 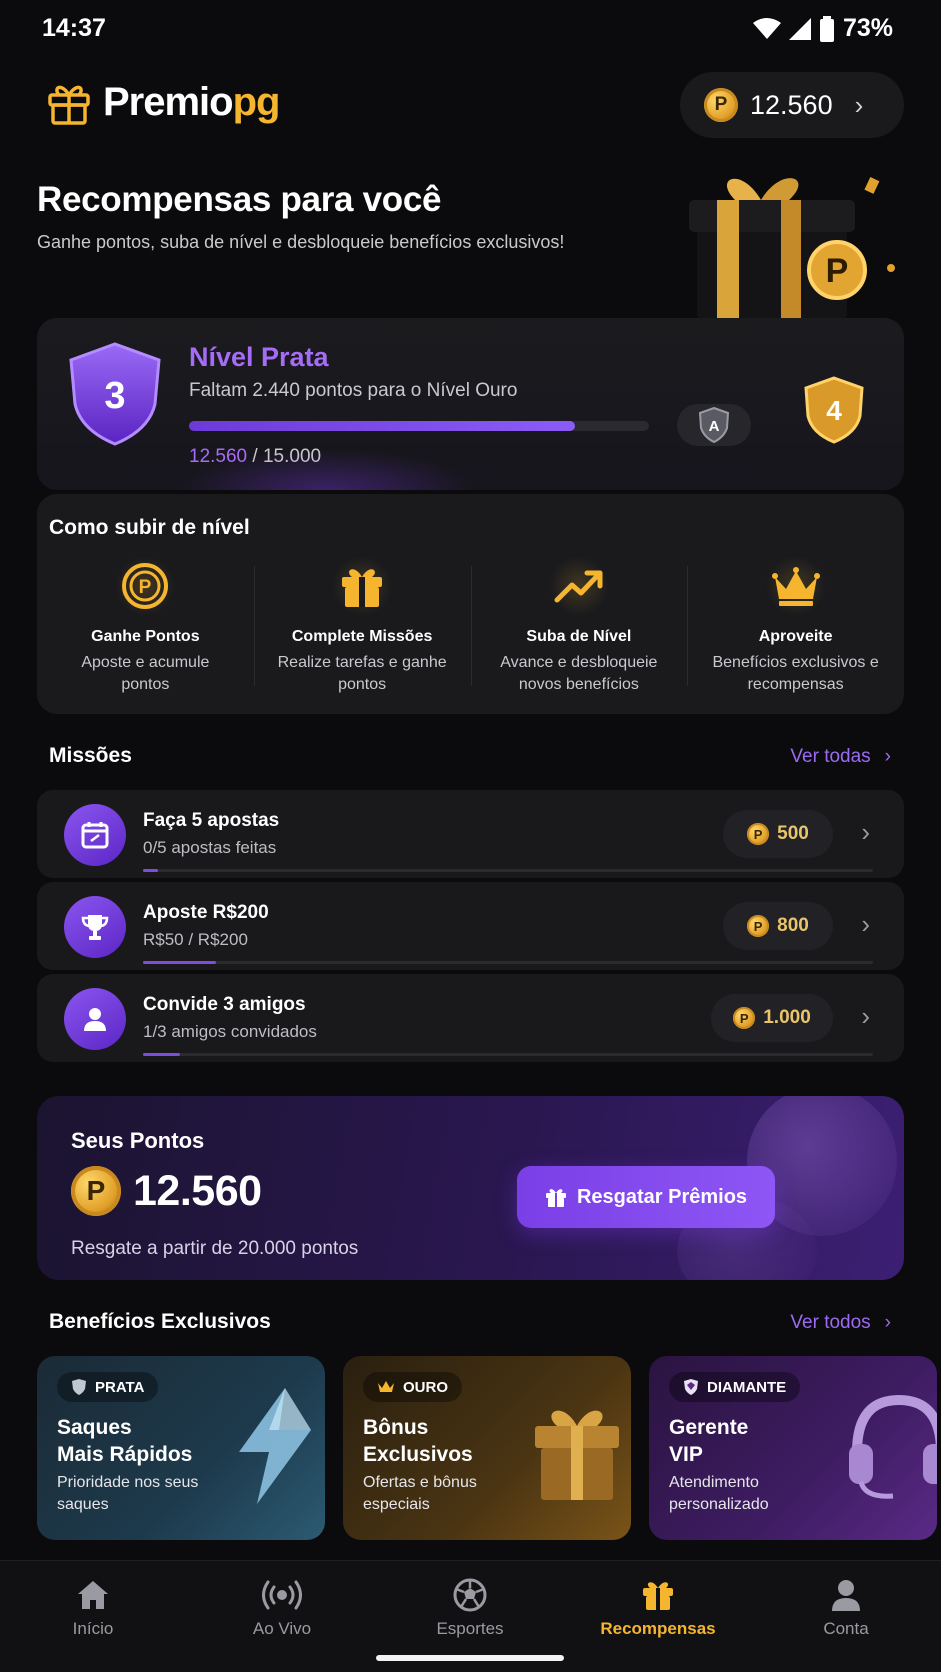 I want to click on benefit-tag-label: OURO, so click(x=425, y=1387).